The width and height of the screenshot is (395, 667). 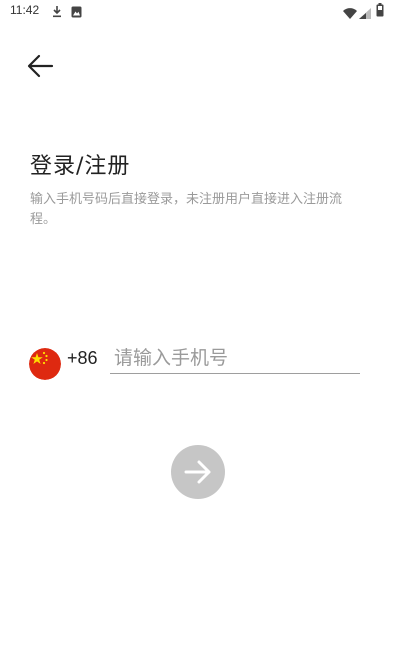 I want to click on back-button, so click(x=42, y=66).